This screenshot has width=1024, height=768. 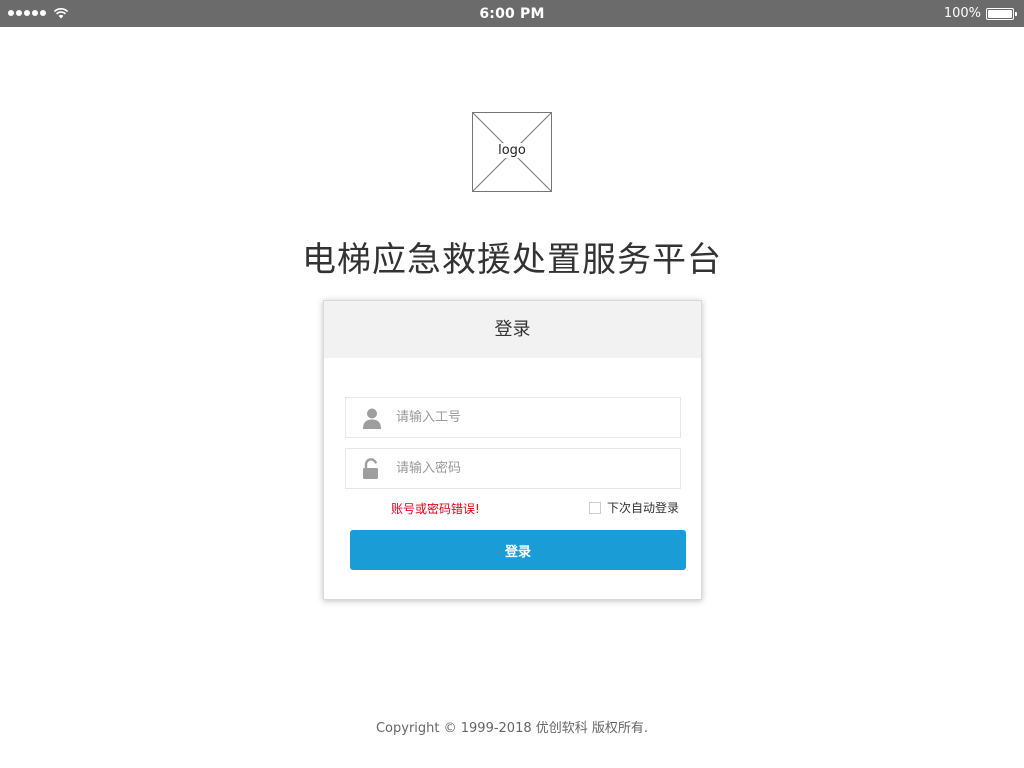 What do you see at coordinates (27, 13) in the screenshot?
I see `signal-dots-icon` at bounding box center [27, 13].